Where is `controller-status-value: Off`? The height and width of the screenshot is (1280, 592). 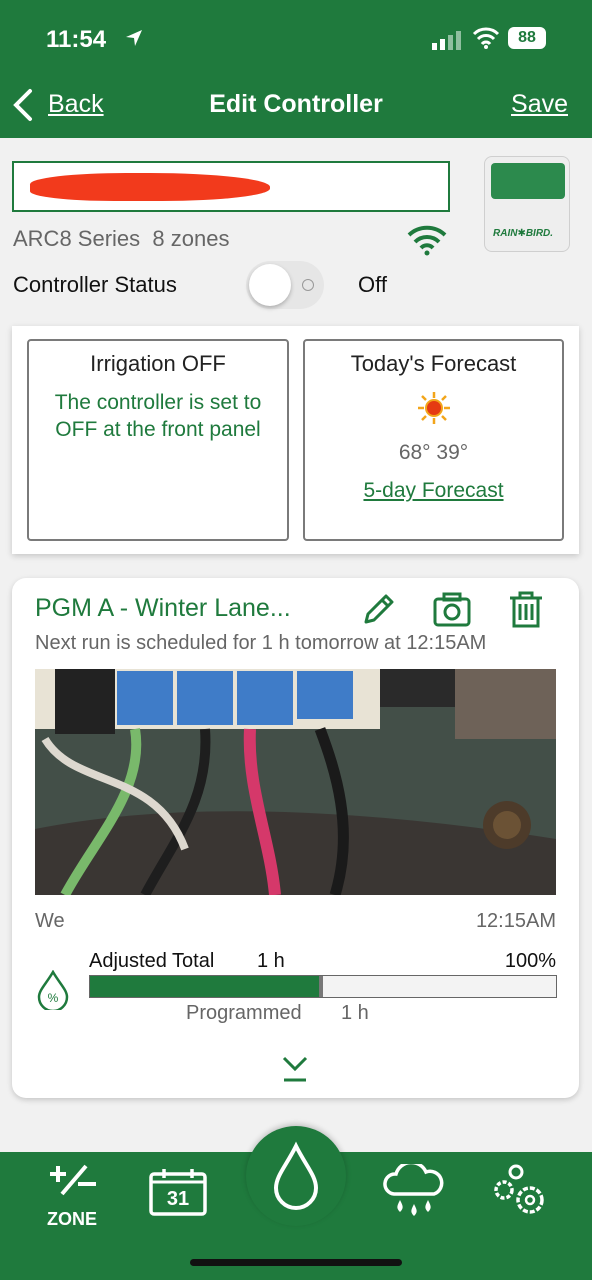
controller-status-value: Off is located at coordinates (372, 284).